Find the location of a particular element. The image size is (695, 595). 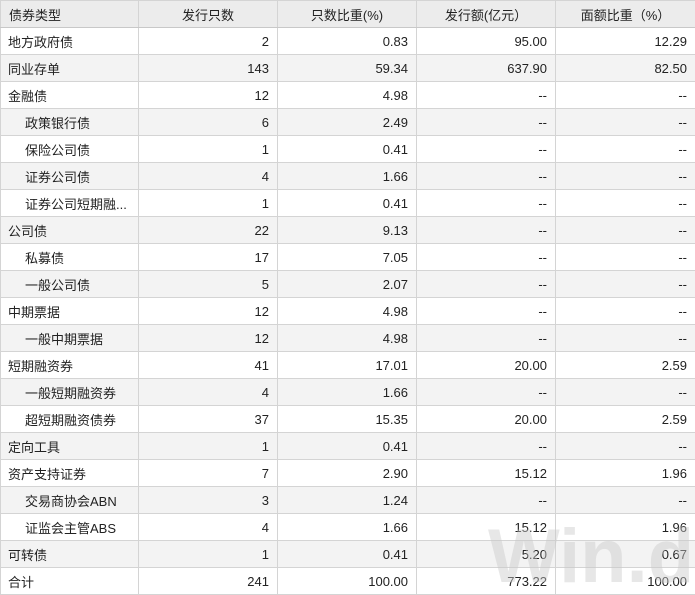

table-row: 一般公司债52.07---- is located at coordinates (348, 284).